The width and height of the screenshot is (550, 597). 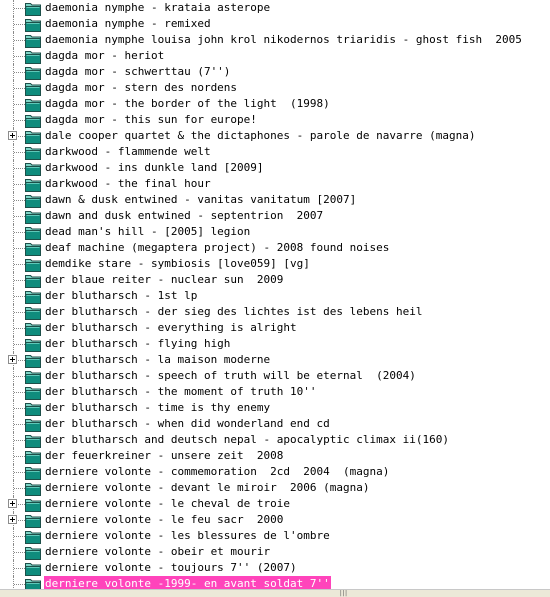 What do you see at coordinates (168, 503) in the screenshot?
I see `tree-item-label: derniere volonte - le cheval de troie` at bounding box center [168, 503].